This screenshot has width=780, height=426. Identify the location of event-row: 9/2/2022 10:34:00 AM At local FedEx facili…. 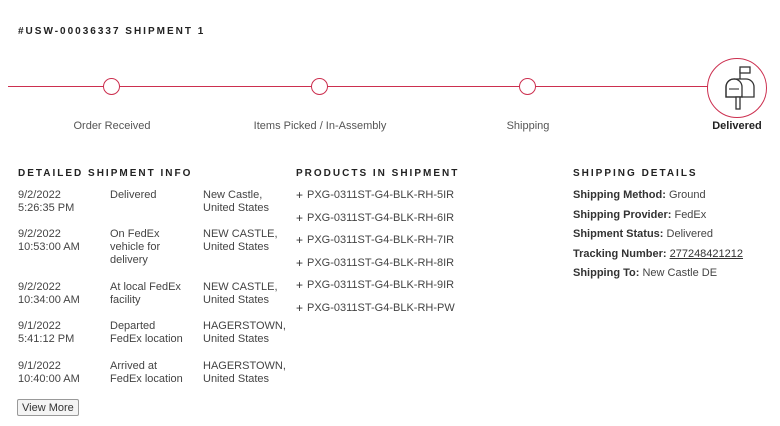
(155, 300).